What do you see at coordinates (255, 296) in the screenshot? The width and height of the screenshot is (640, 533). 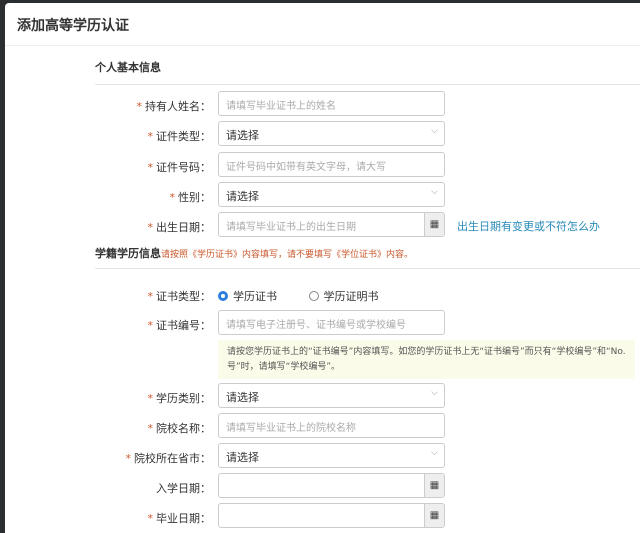 I see `radio-label: 学历证书` at bounding box center [255, 296].